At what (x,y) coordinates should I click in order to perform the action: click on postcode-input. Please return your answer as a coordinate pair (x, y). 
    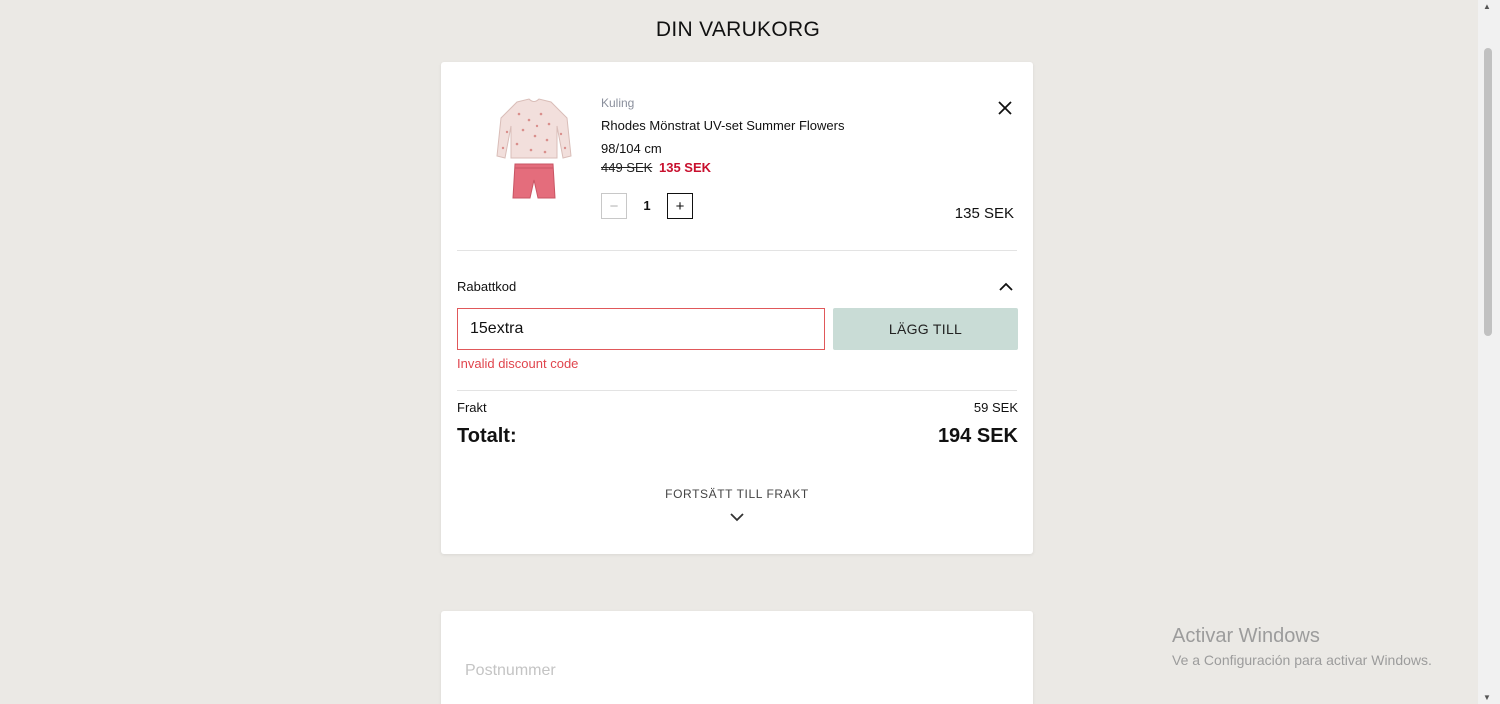
    Looking at the image, I should click on (737, 671).